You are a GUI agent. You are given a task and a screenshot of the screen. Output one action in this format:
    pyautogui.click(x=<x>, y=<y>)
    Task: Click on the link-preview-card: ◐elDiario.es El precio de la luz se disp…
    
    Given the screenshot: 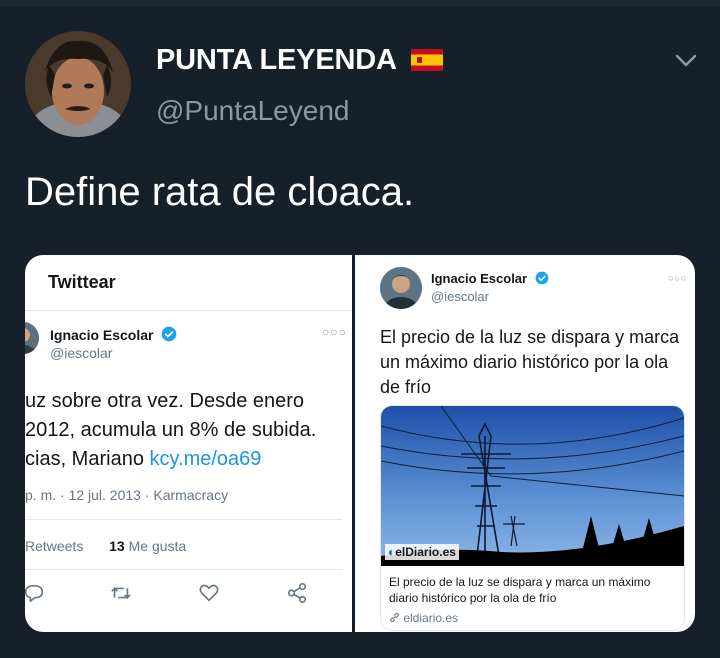 What is the action you would take?
    pyautogui.click(x=532, y=518)
    